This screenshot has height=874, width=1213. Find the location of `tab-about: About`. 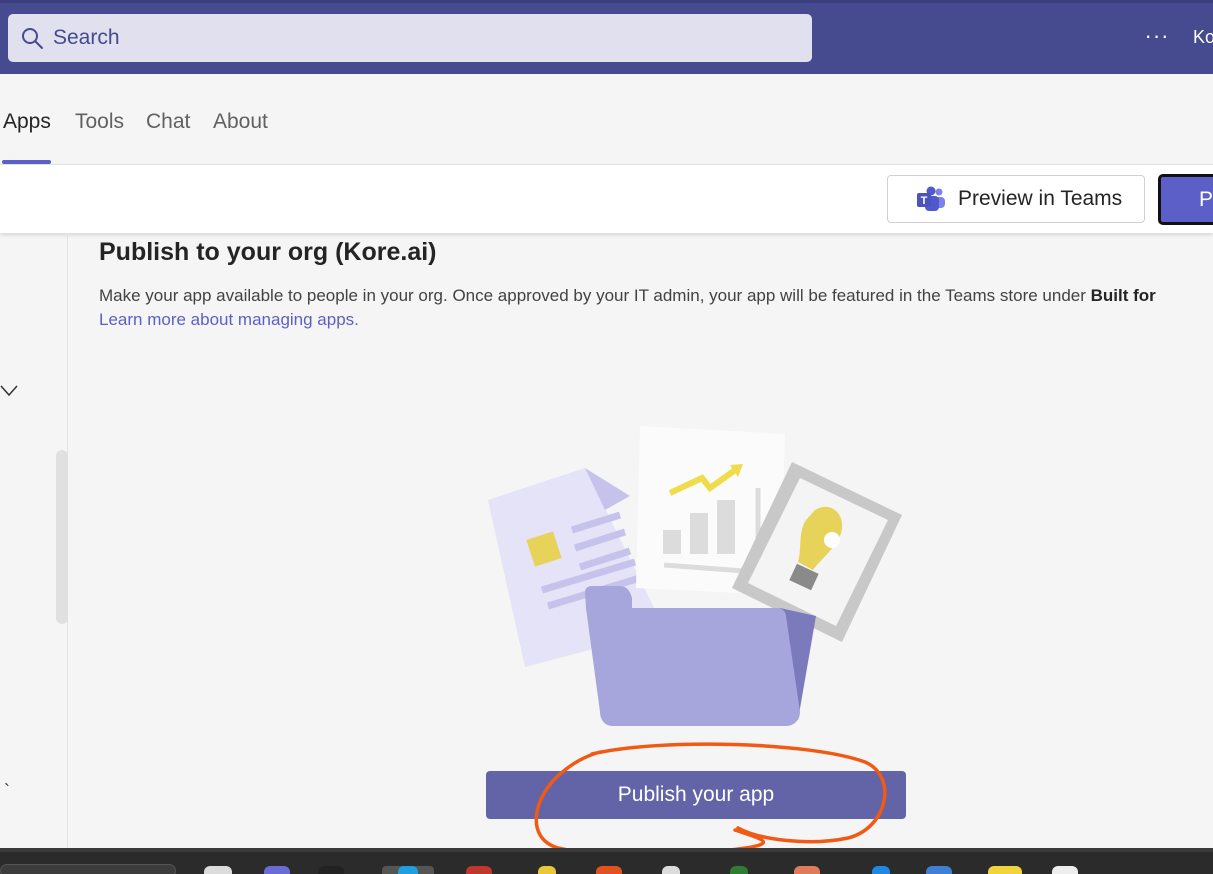

tab-about: About is located at coordinates (240, 122).